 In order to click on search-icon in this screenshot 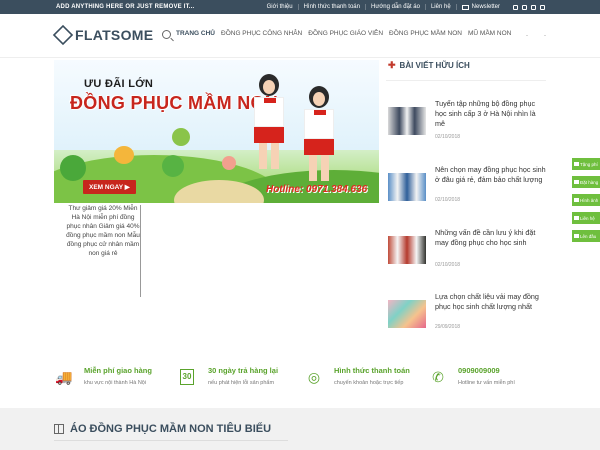, I will do `click(166, 34)`.